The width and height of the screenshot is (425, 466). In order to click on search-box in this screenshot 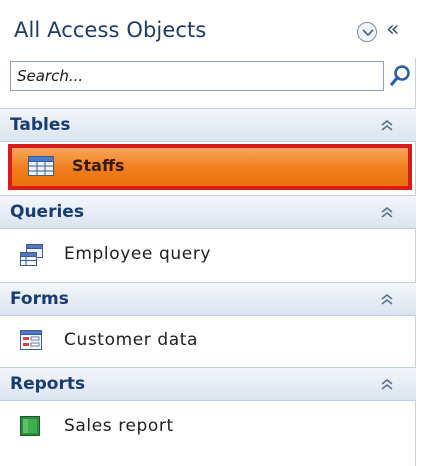, I will do `click(197, 76)`.